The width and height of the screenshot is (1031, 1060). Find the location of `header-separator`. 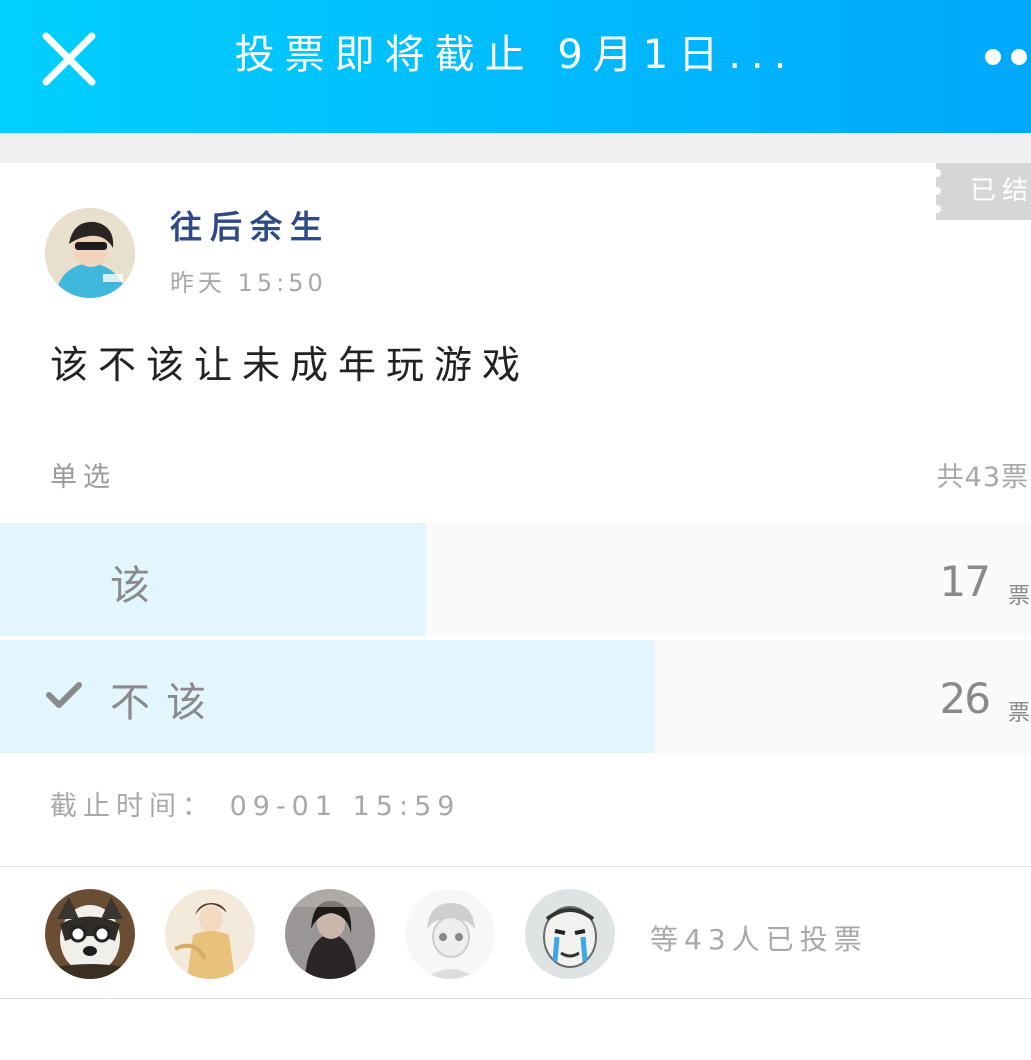

header-separator is located at coordinates (515, 148).